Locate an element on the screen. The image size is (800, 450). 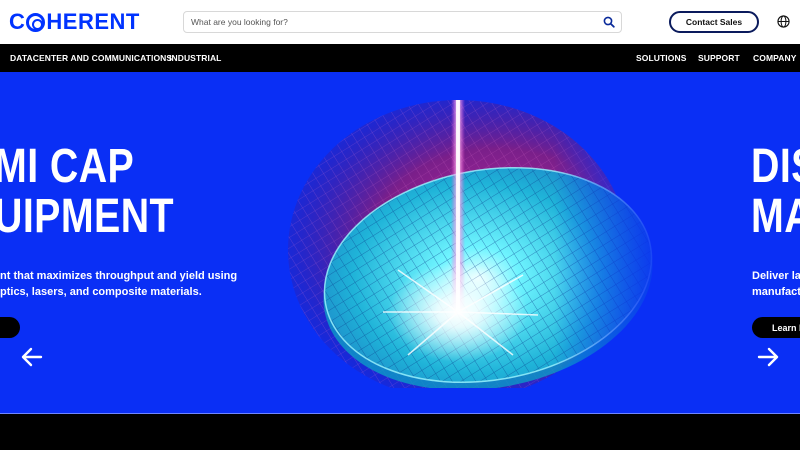
search-icon is located at coordinates (609, 22).